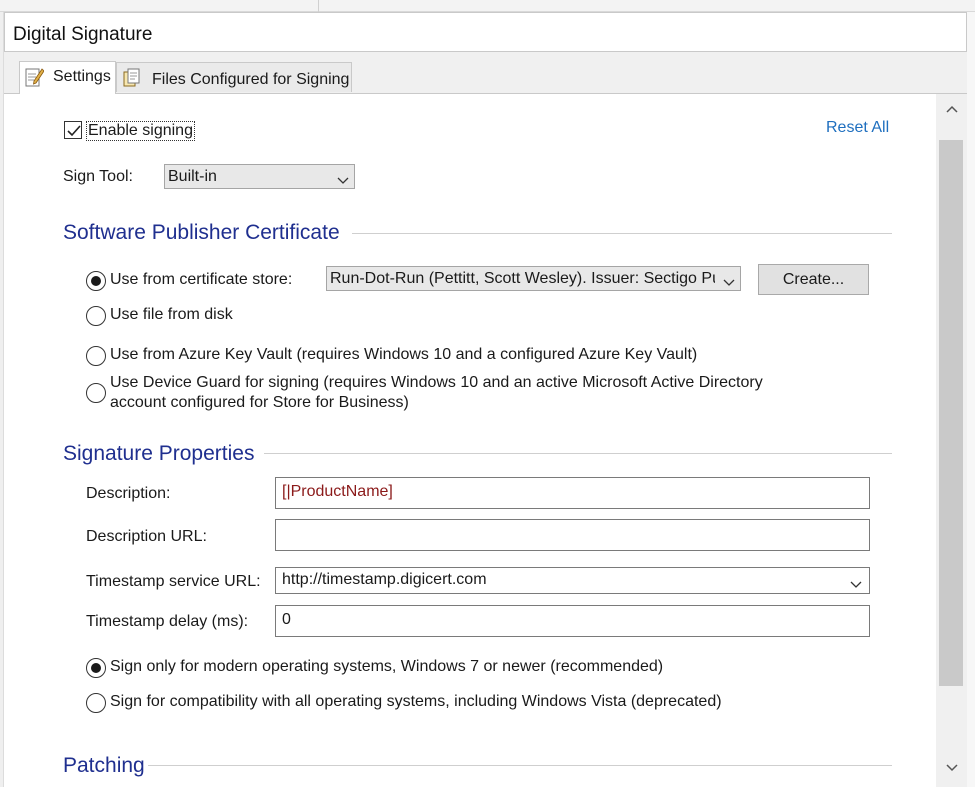  I want to click on sign-modern-radio, so click(96, 668).